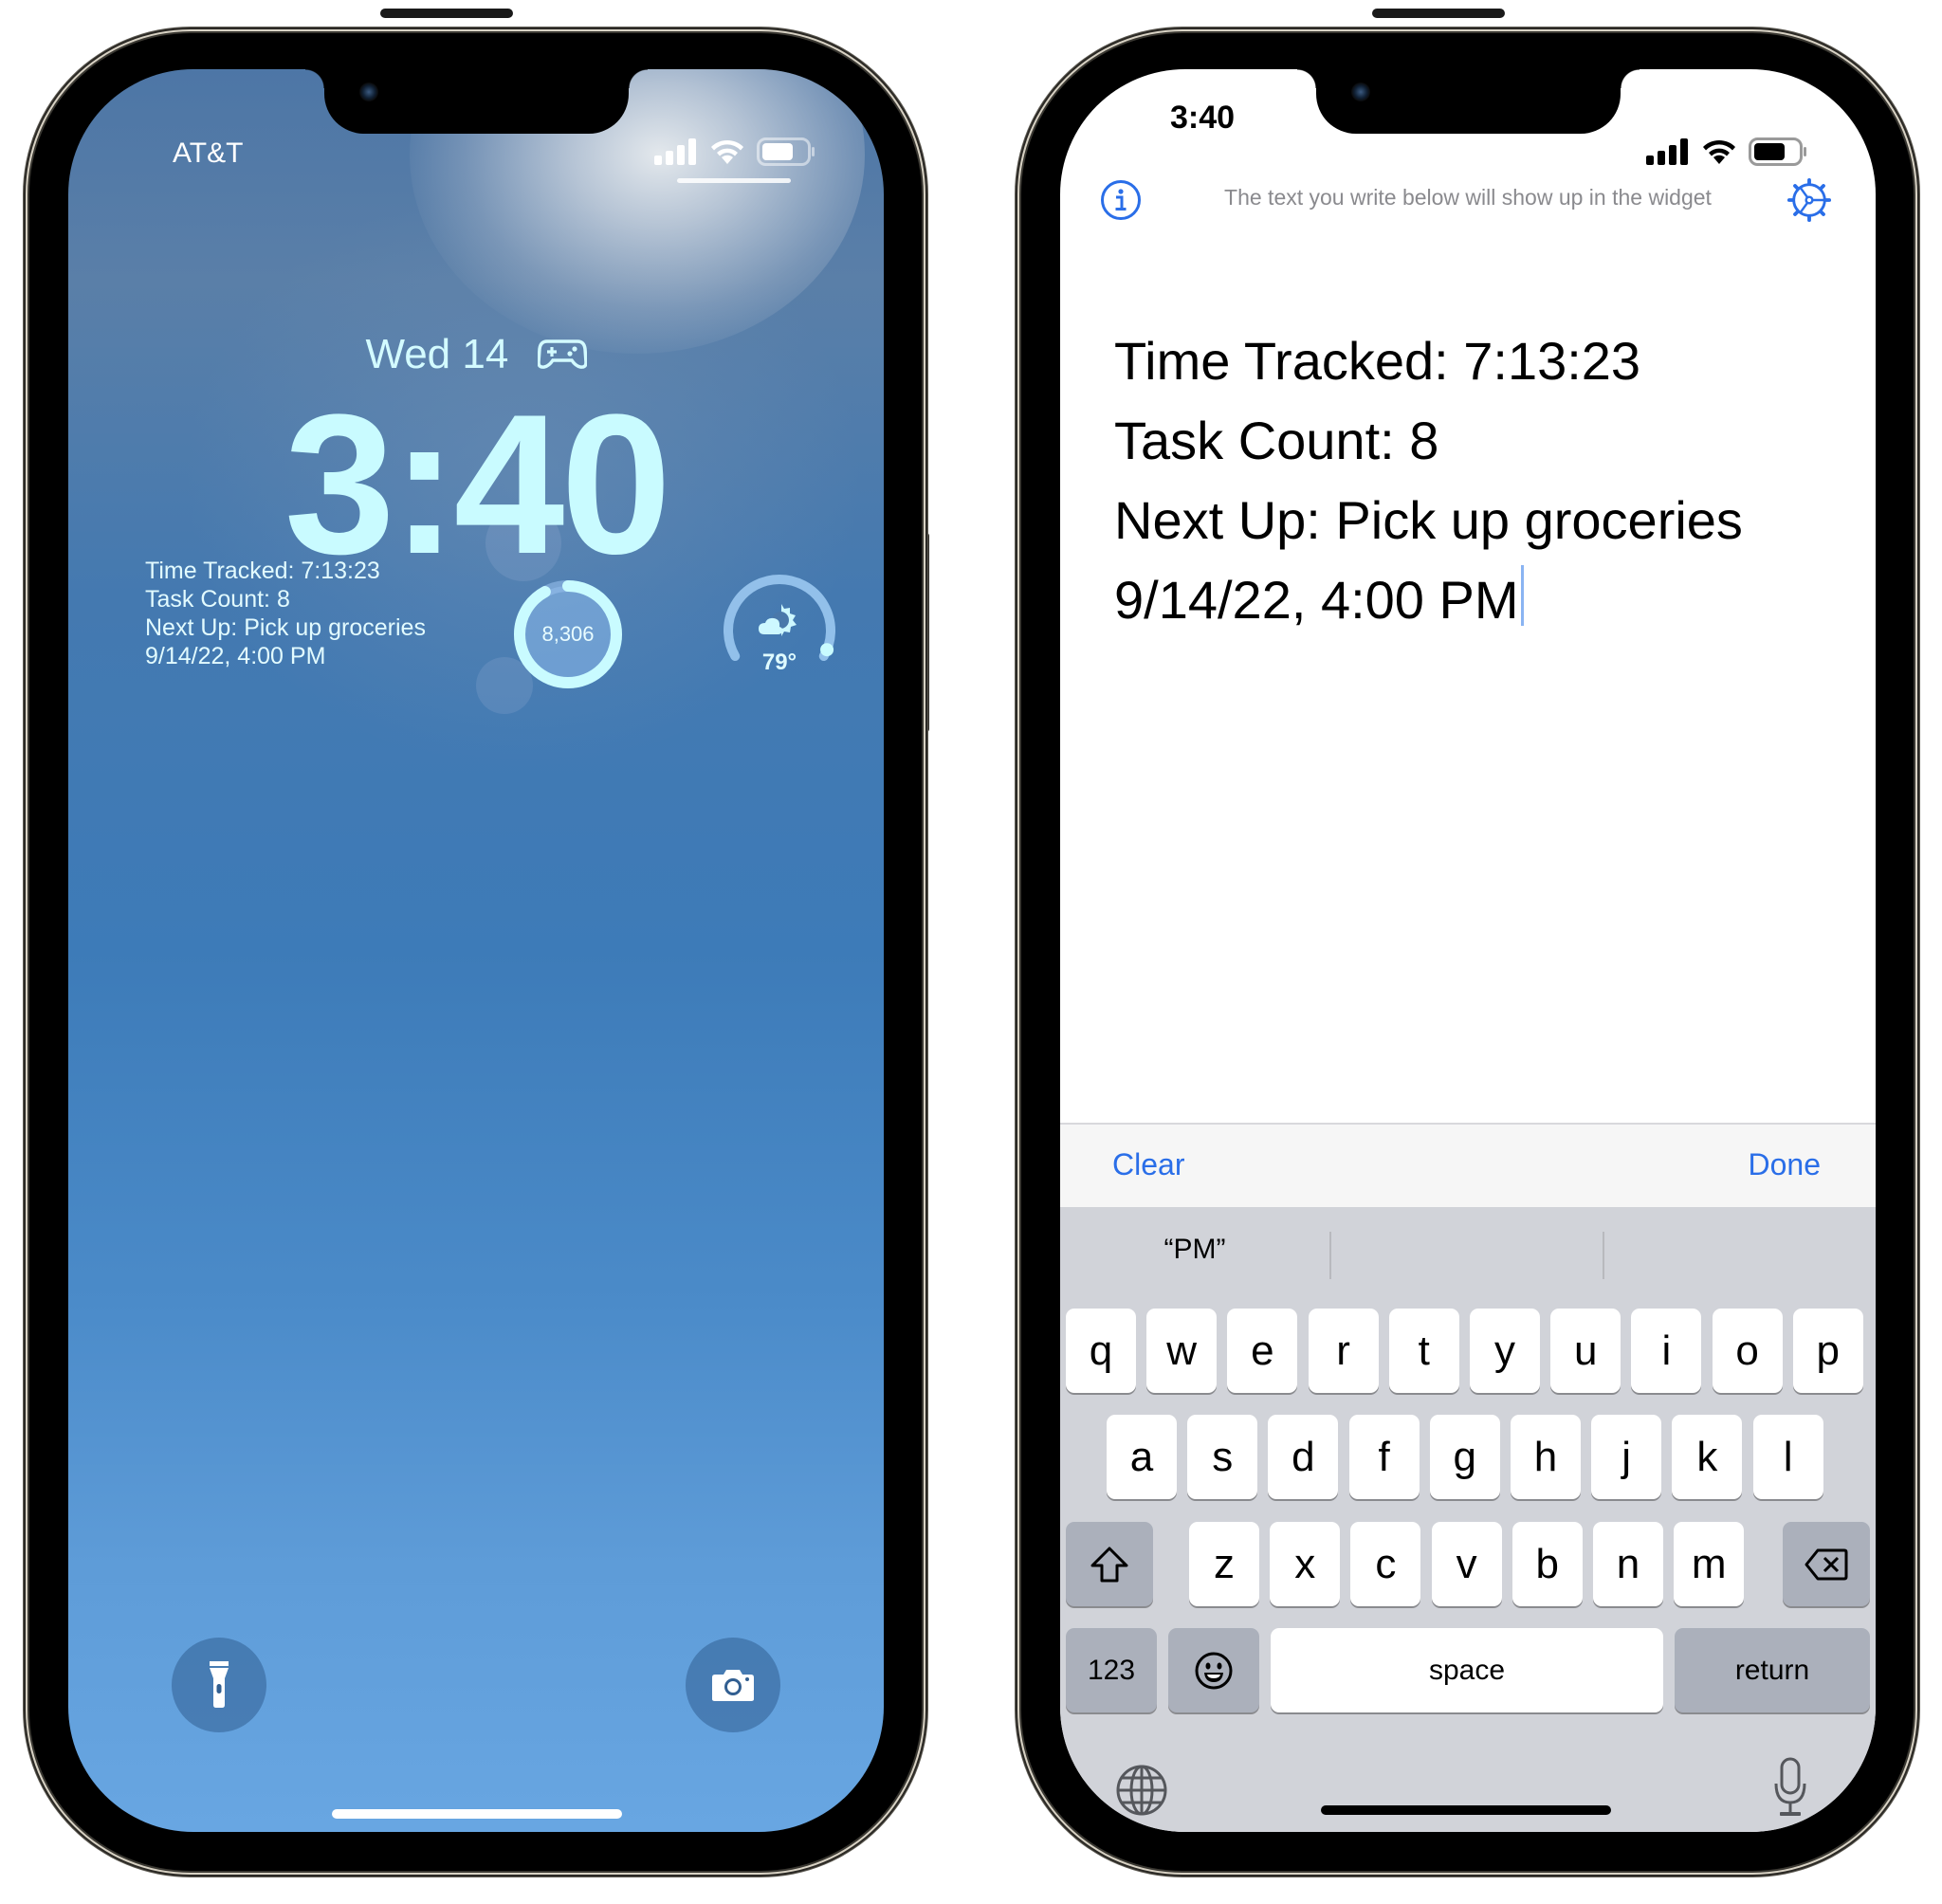  What do you see at coordinates (208, 153) in the screenshot?
I see `carrier-label: AT&T` at bounding box center [208, 153].